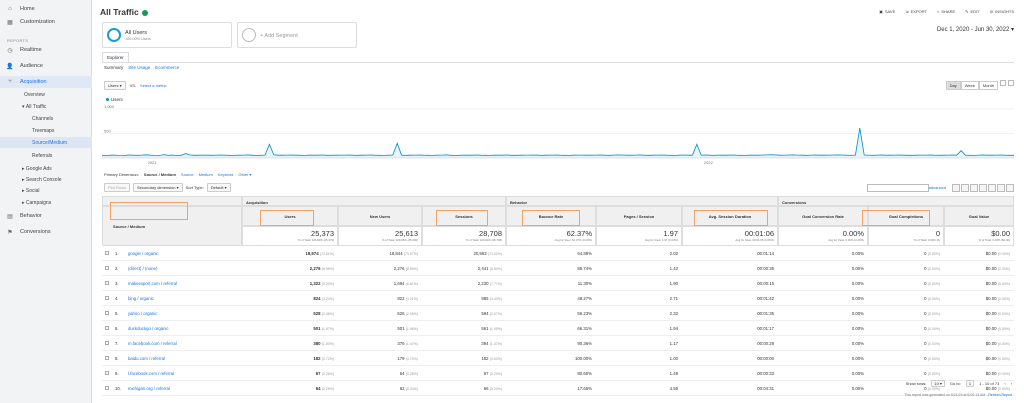 The height and width of the screenshot is (403, 1024). Describe the element at coordinates (953, 85) in the screenshot. I see `period-day-button: Day` at that location.